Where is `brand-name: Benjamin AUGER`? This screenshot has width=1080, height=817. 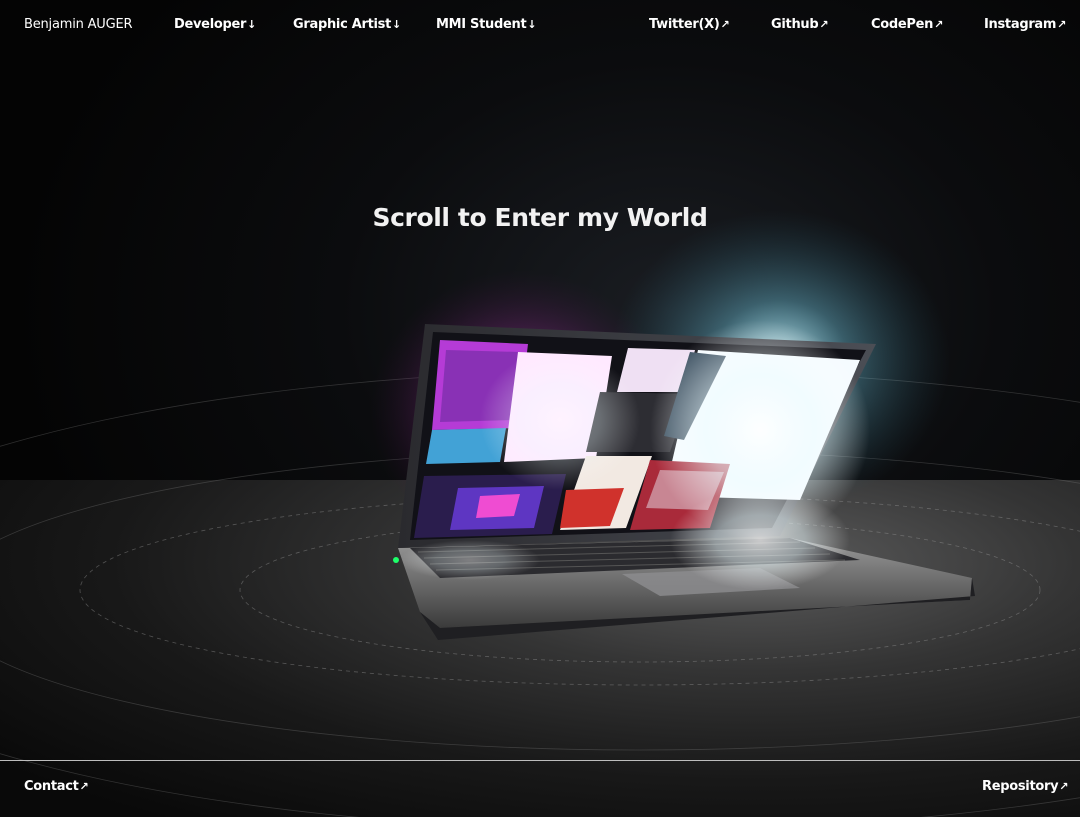 brand-name: Benjamin AUGER is located at coordinates (78, 24).